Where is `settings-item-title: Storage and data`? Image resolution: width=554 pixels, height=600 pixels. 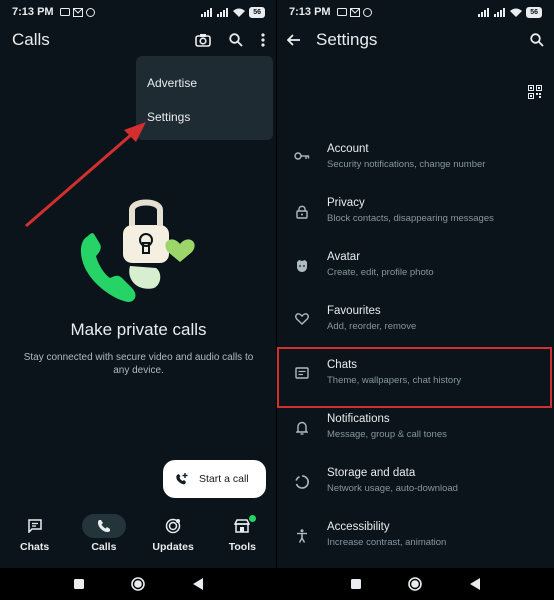
settings-item-title: Storage and data is located at coordinates (371, 473).